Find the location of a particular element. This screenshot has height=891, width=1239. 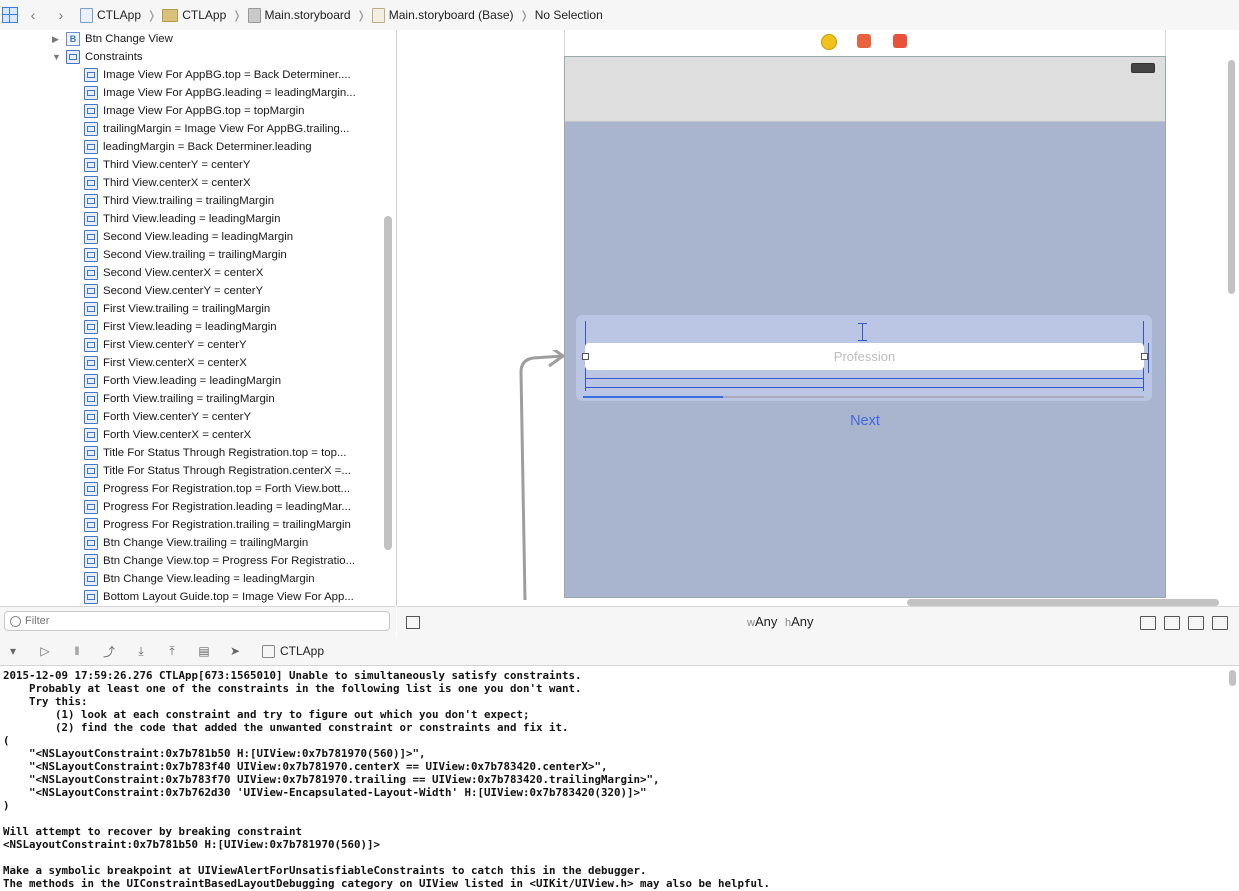

status-bar-area is located at coordinates (865, 89).